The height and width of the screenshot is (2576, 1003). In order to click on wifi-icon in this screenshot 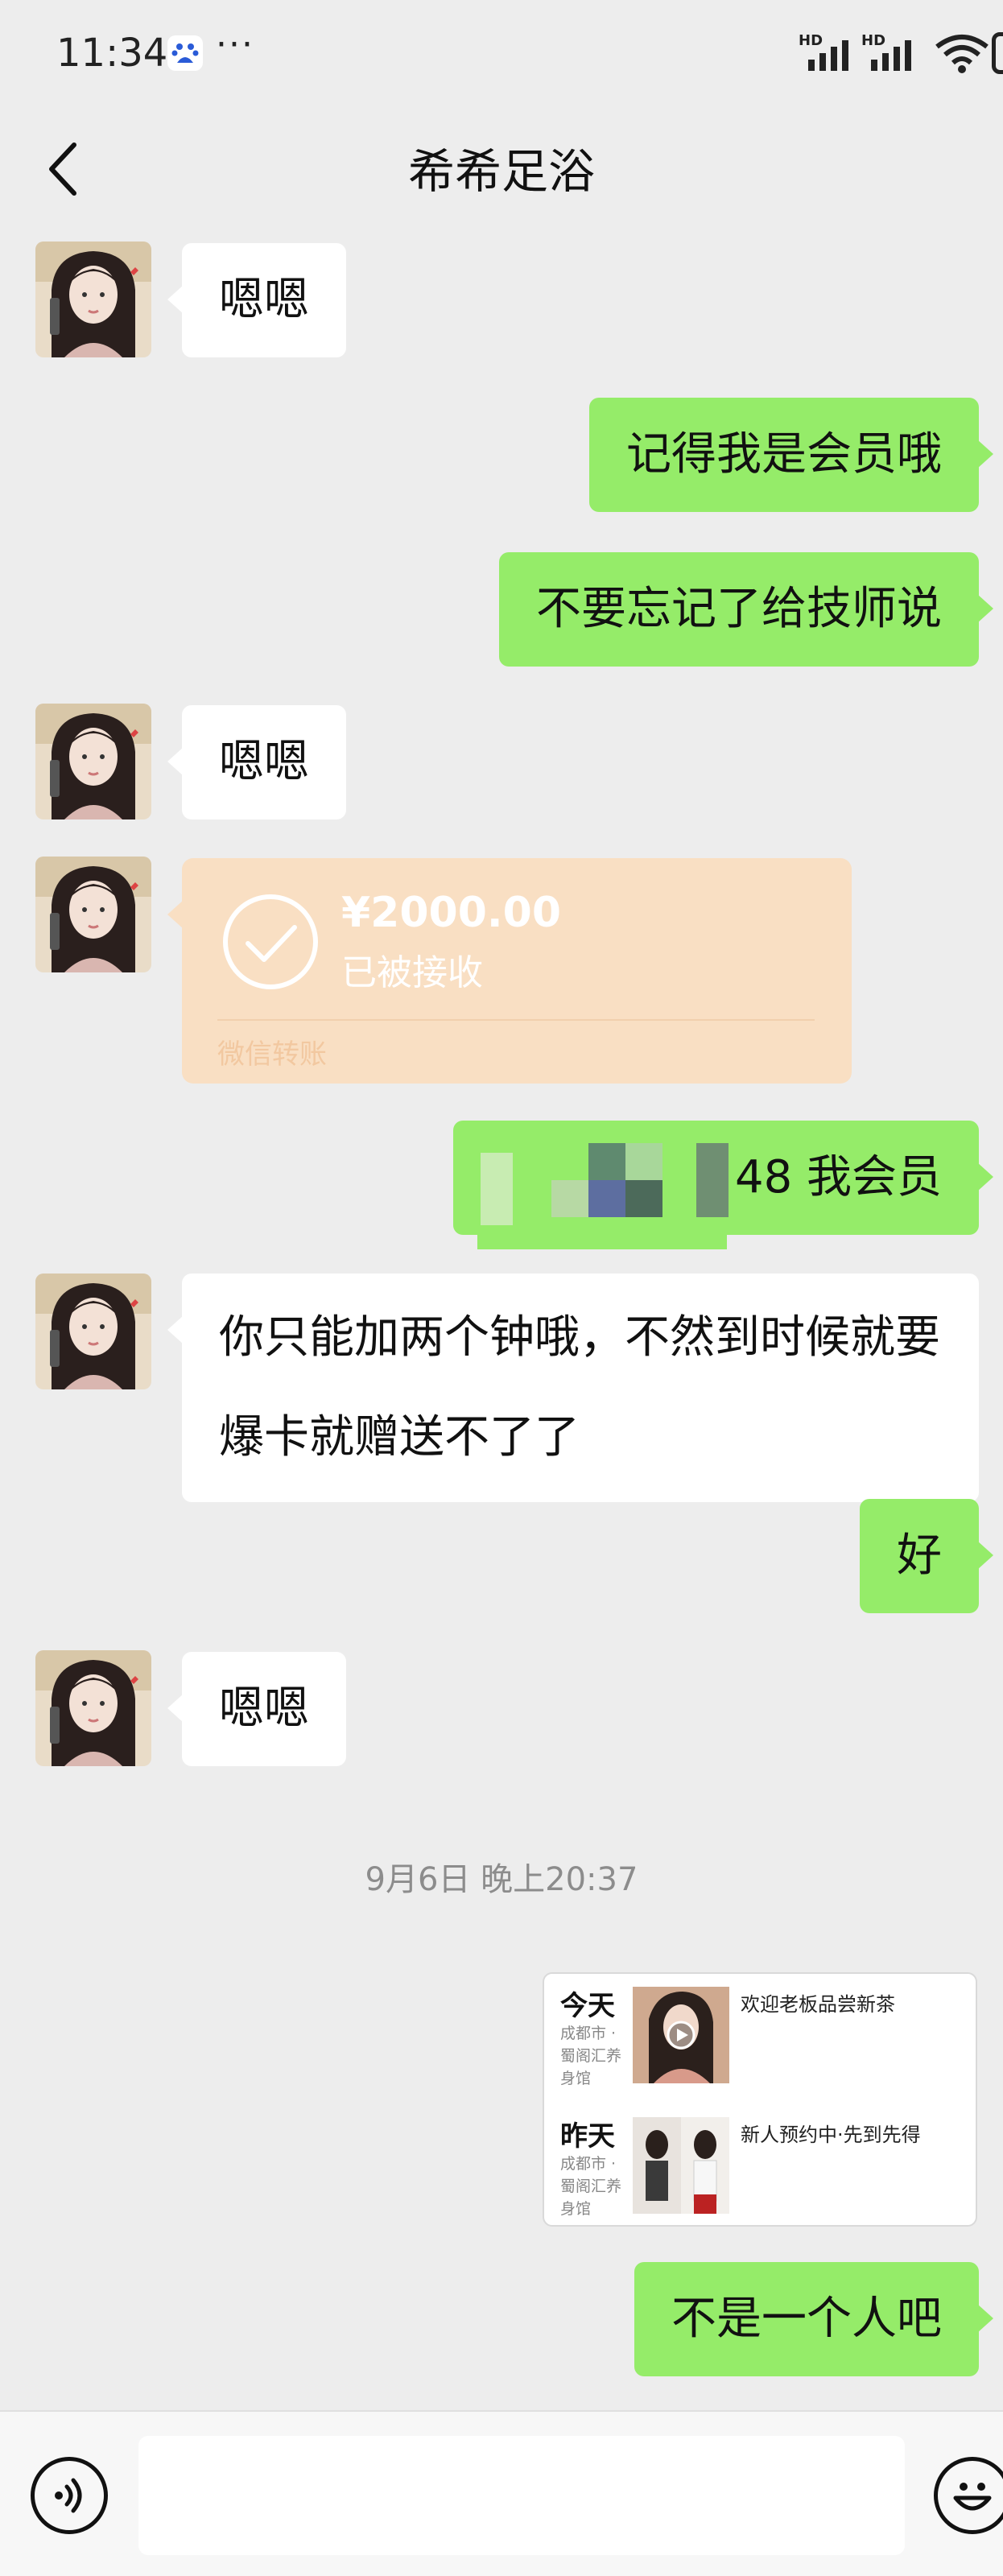, I will do `click(962, 54)`.